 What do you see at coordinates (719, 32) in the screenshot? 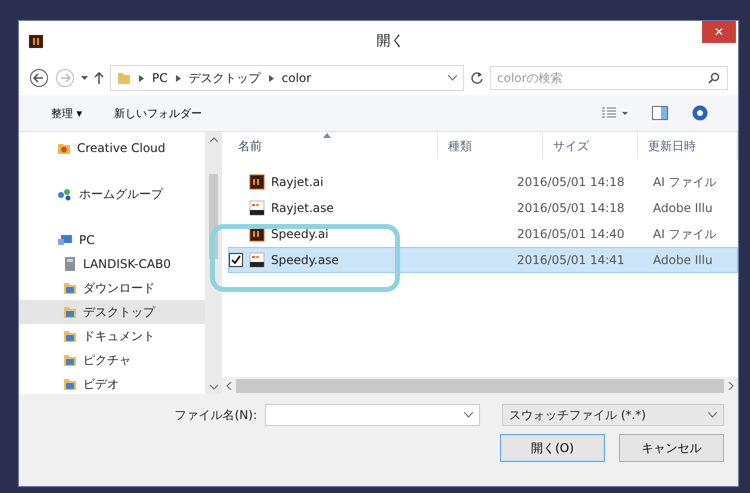
I see `close-button: ✕` at bounding box center [719, 32].